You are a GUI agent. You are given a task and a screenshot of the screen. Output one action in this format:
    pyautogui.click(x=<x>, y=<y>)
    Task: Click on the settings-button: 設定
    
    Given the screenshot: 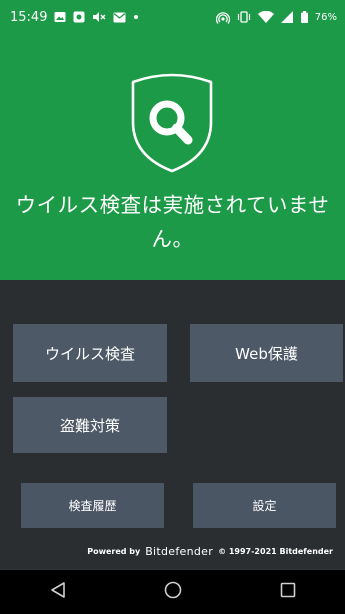 What is the action you would take?
    pyautogui.click(x=264, y=505)
    